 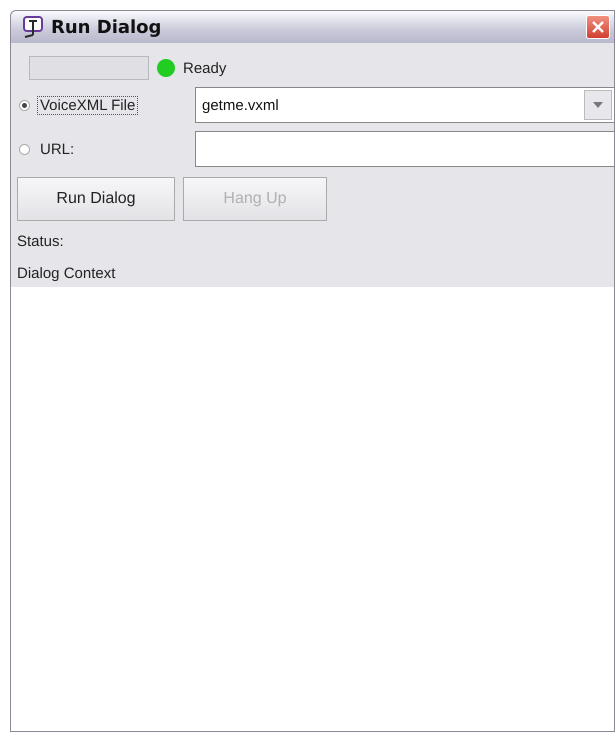 I want to click on radio-button: URL:, so click(x=106, y=149).